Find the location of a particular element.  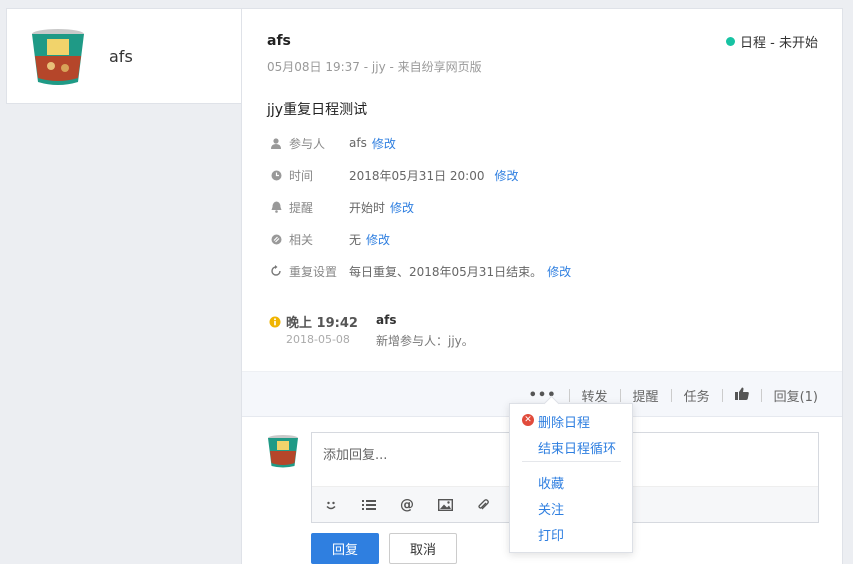

remind-button: 提醒 is located at coordinates (646, 395).